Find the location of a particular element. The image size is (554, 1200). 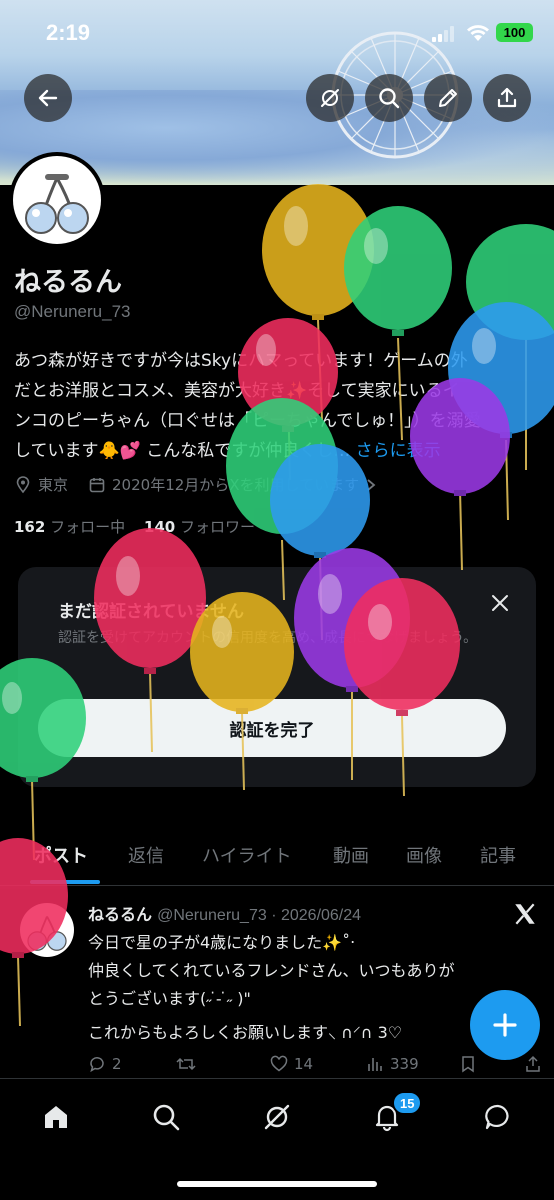

plus-icon is located at coordinates (505, 1025).